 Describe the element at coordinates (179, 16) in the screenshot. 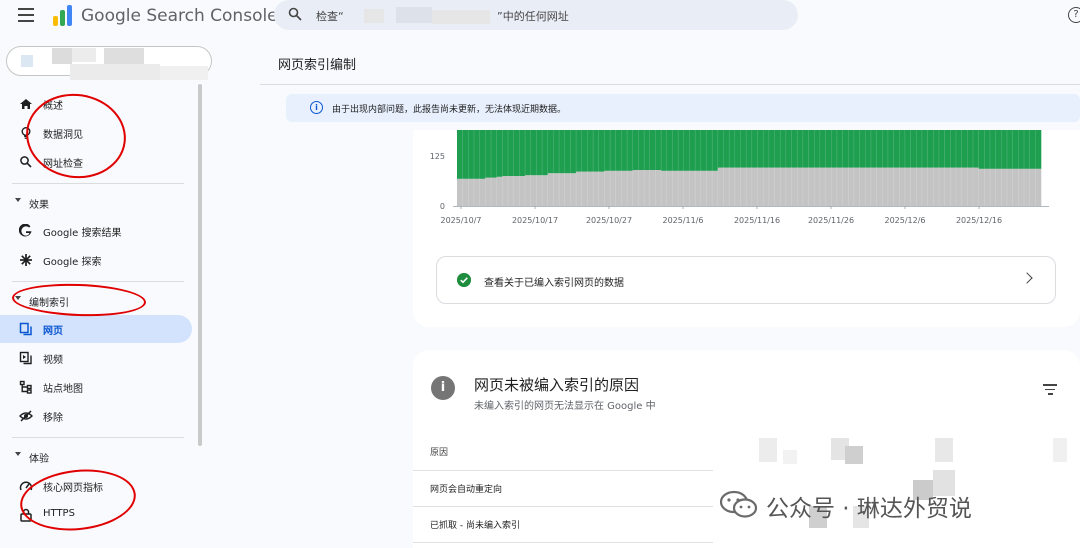

I see `product-name: Google Search Console` at that location.